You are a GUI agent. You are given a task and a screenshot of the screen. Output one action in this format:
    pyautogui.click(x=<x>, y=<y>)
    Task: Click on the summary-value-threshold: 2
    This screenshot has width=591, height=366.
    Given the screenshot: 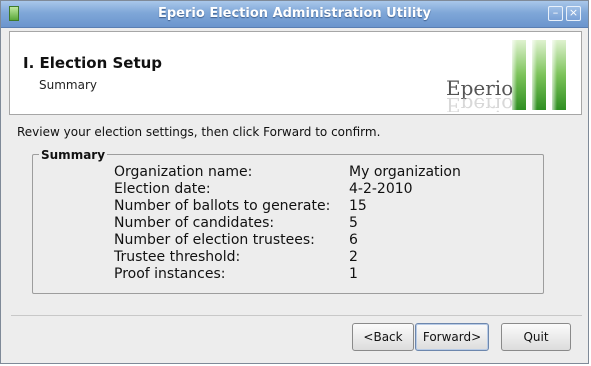 What is the action you would take?
    pyautogui.click(x=353, y=257)
    